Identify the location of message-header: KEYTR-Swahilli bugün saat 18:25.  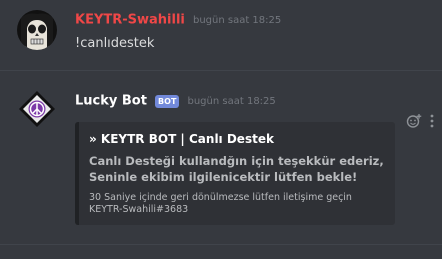
(178, 20).